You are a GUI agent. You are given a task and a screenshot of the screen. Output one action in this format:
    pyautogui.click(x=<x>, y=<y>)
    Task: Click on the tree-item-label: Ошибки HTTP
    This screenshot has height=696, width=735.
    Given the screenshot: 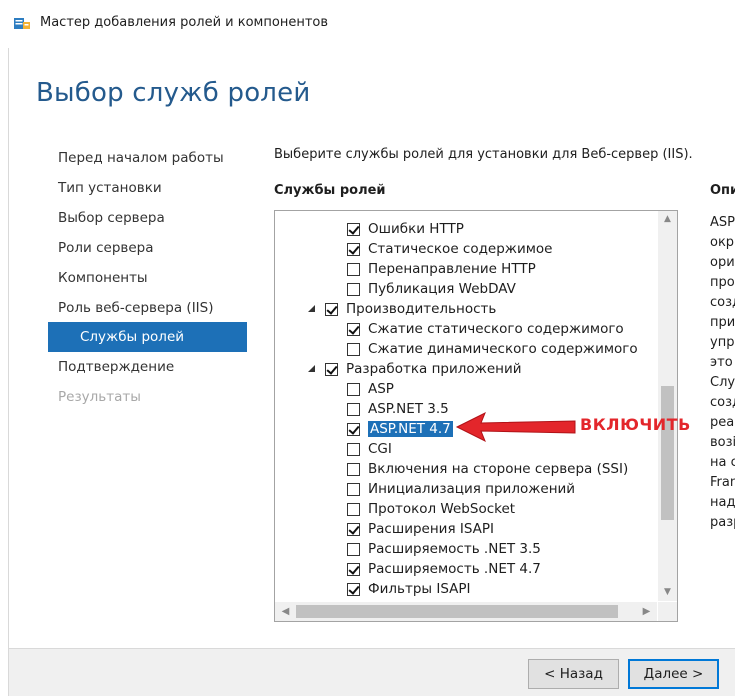 What is the action you would take?
    pyautogui.click(x=416, y=229)
    